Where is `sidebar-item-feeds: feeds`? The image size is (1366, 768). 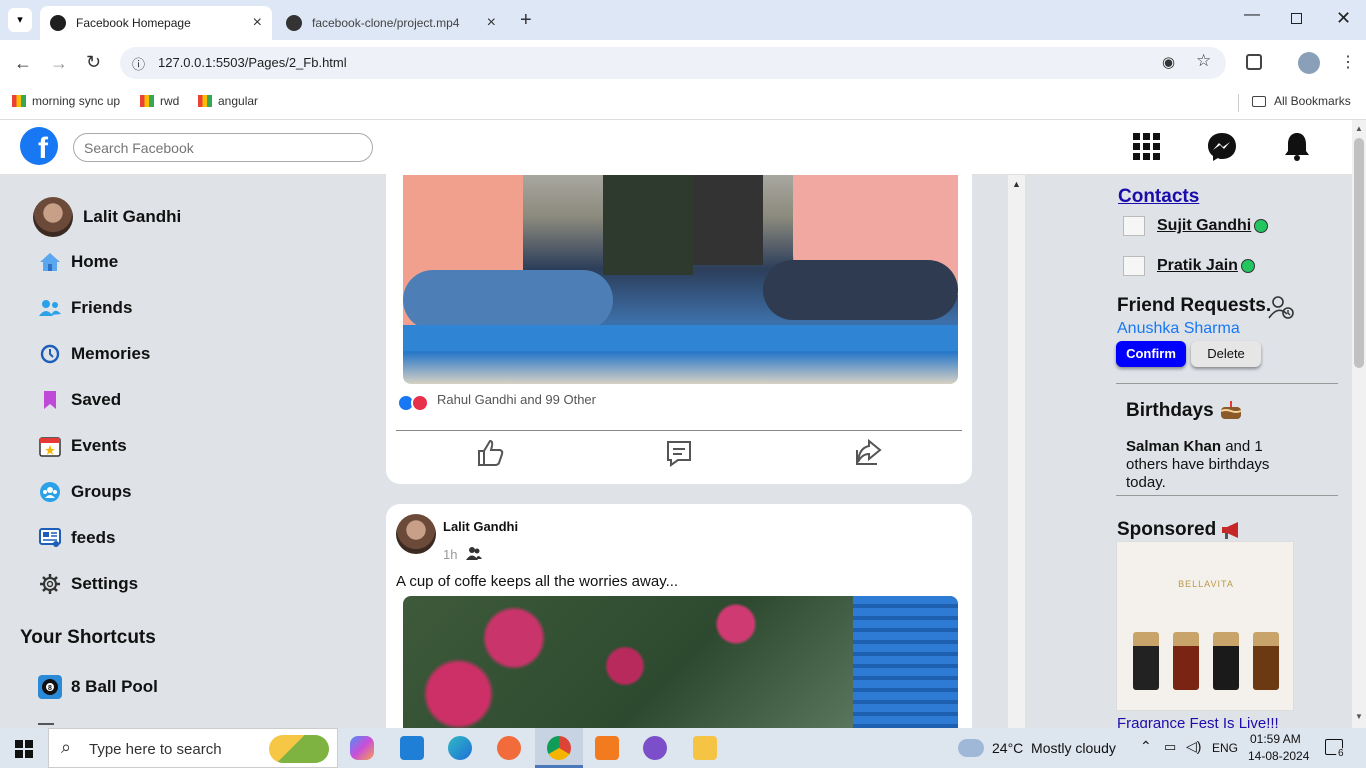 sidebar-item-feeds: feeds is located at coordinates (76, 538).